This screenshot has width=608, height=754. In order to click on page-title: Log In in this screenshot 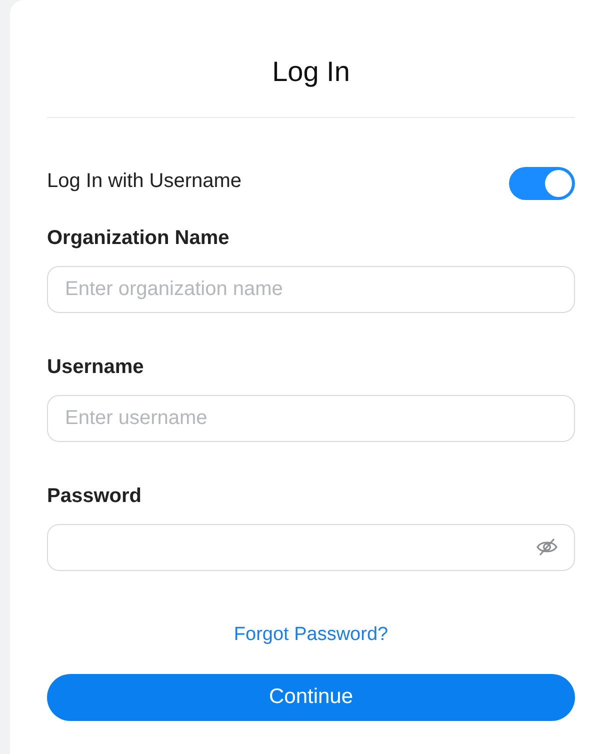, I will do `click(311, 72)`.